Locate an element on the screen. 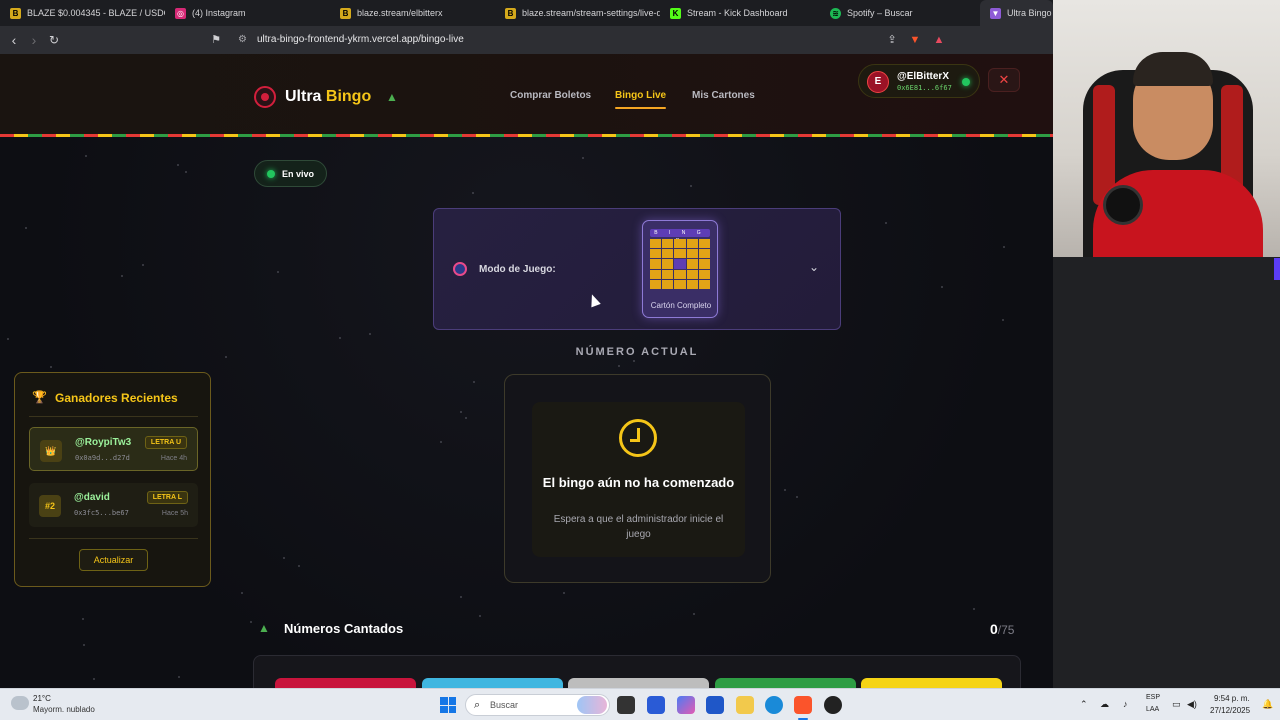 Image resolution: width=1280 pixels, height=720 pixels. browser-side-area is located at coordinates (1166, 472).